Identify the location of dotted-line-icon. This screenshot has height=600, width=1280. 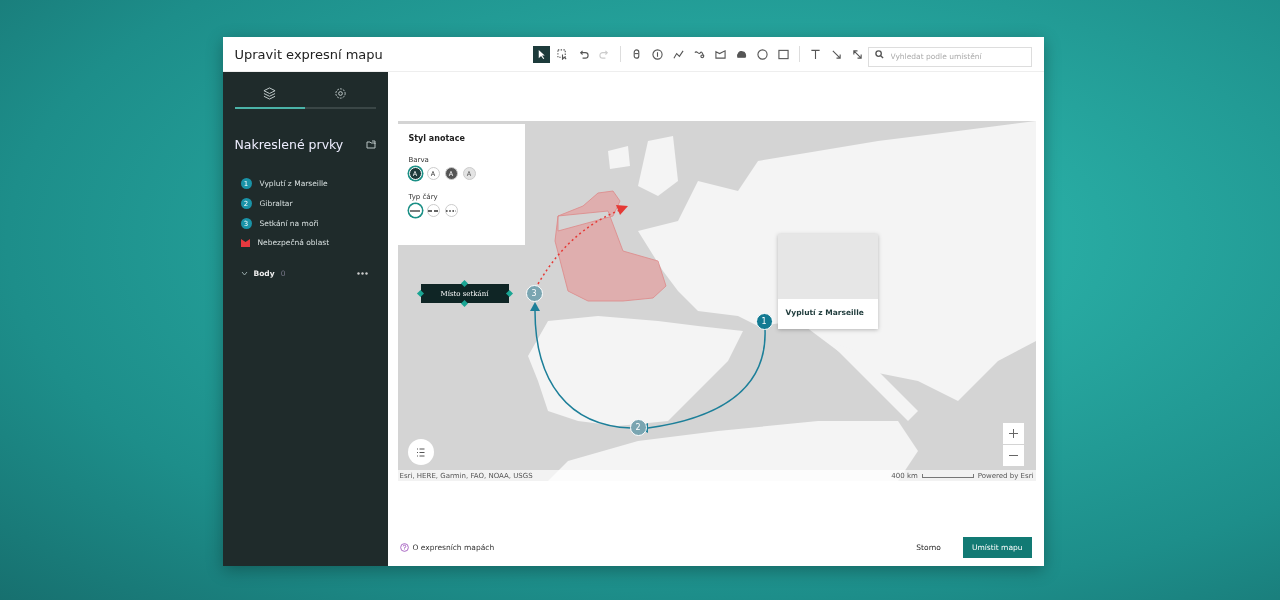
(451, 210).